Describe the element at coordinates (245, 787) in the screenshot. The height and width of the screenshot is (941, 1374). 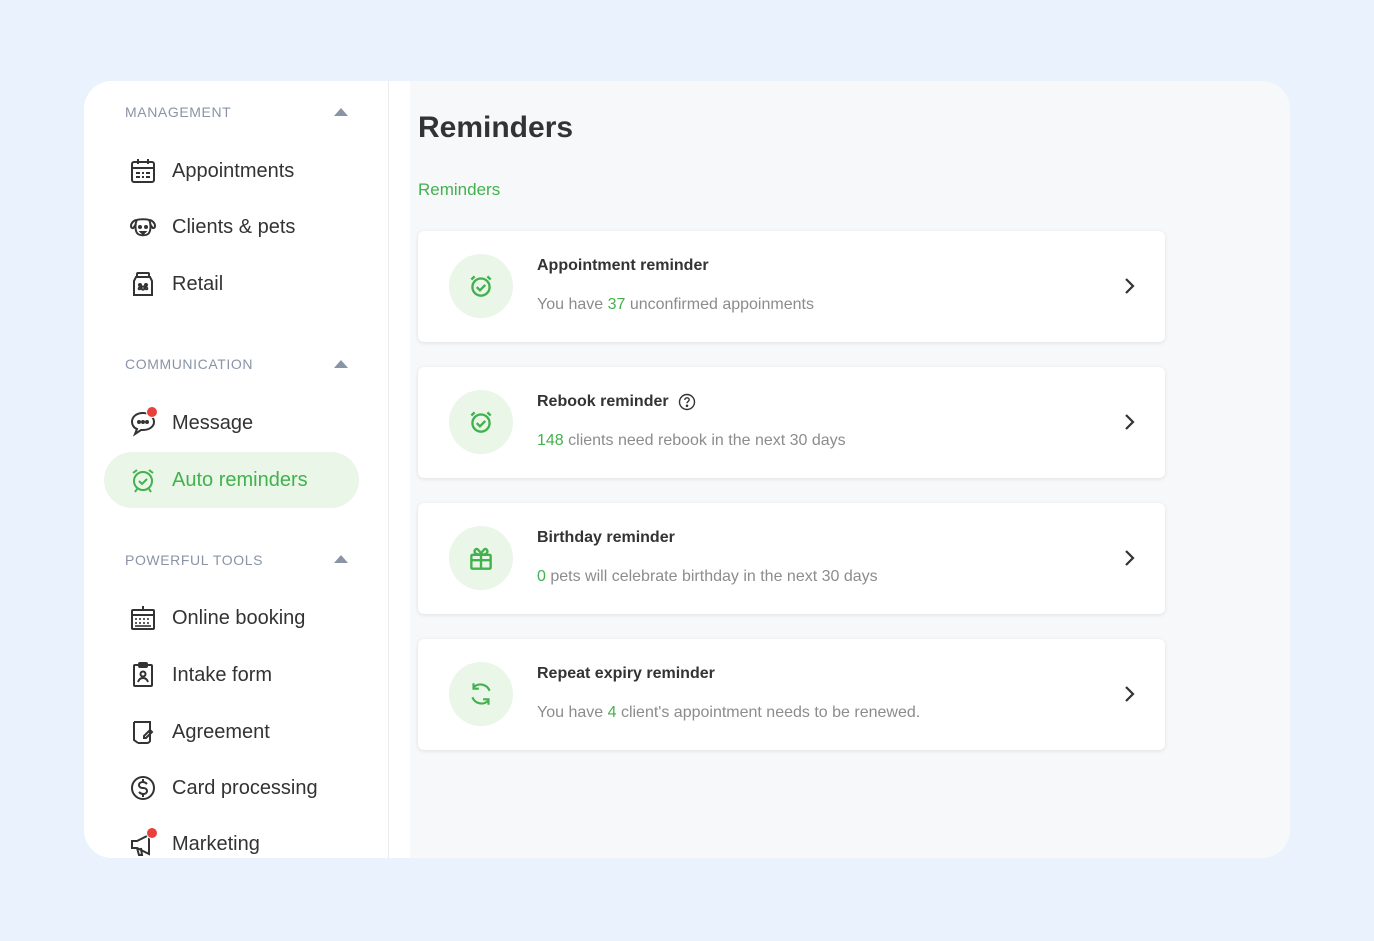
I see `sidebar-item-label: Card processing` at that location.